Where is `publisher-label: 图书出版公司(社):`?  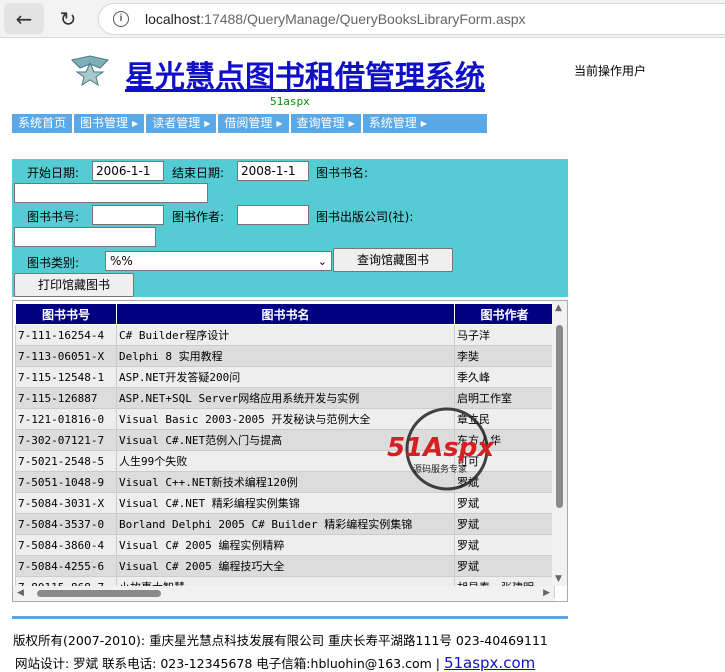
publisher-label: 图书出版公司(社): is located at coordinates (365, 217).